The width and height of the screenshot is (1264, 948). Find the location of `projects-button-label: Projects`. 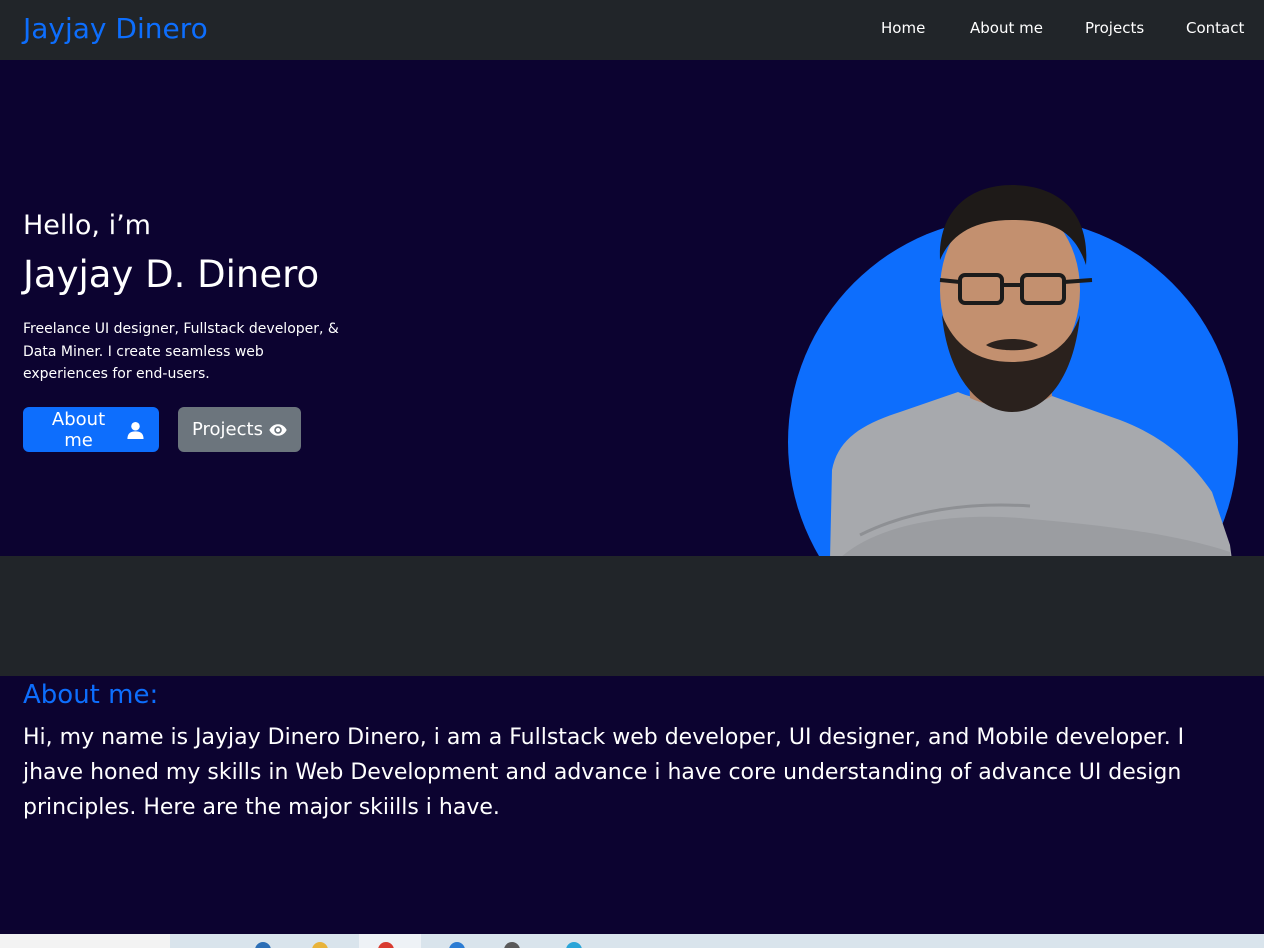

projects-button-label: Projects is located at coordinates (227, 429).